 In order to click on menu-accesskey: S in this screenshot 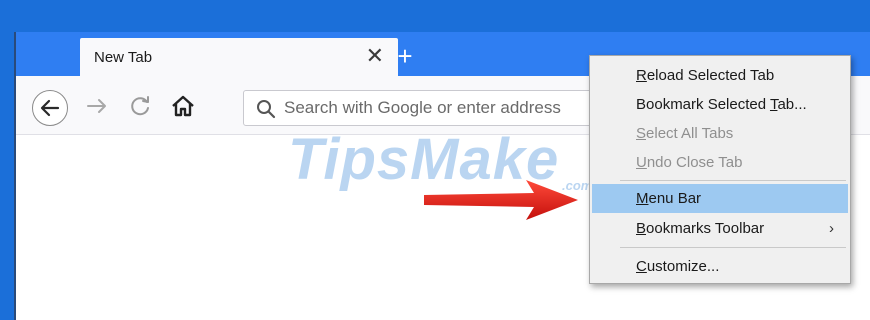, I will do `click(641, 133)`.